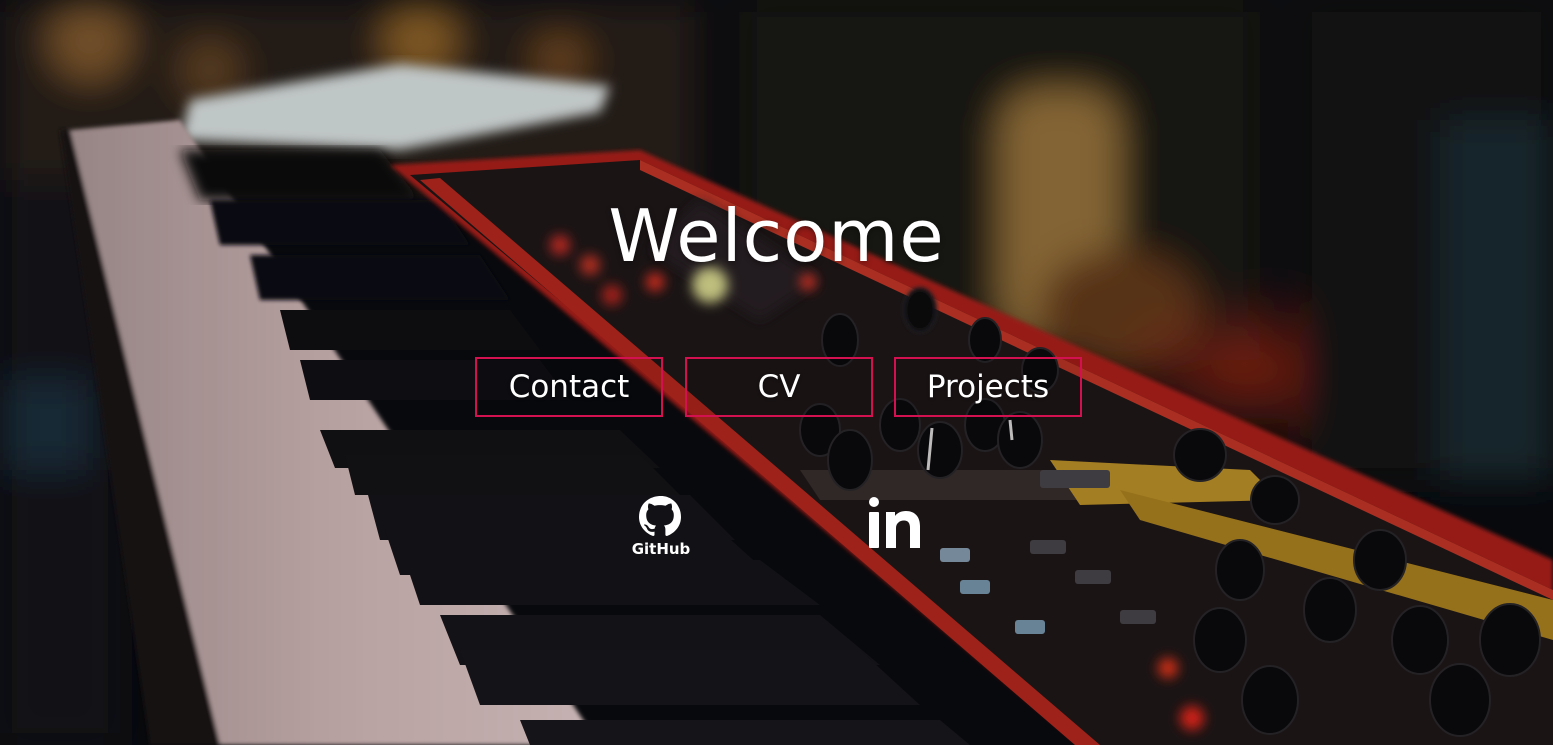 The width and height of the screenshot is (1553, 745). I want to click on main-nav: Contact CV Projects, so click(780, 387).